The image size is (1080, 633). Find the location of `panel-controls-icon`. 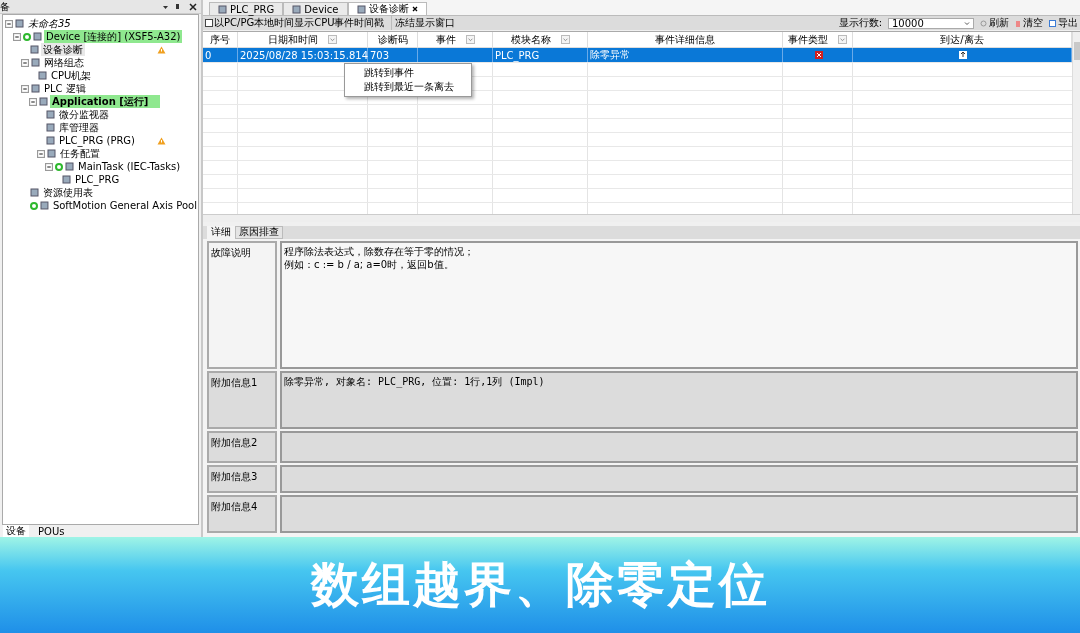

panel-controls-icon is located at coordinates (179, 6).